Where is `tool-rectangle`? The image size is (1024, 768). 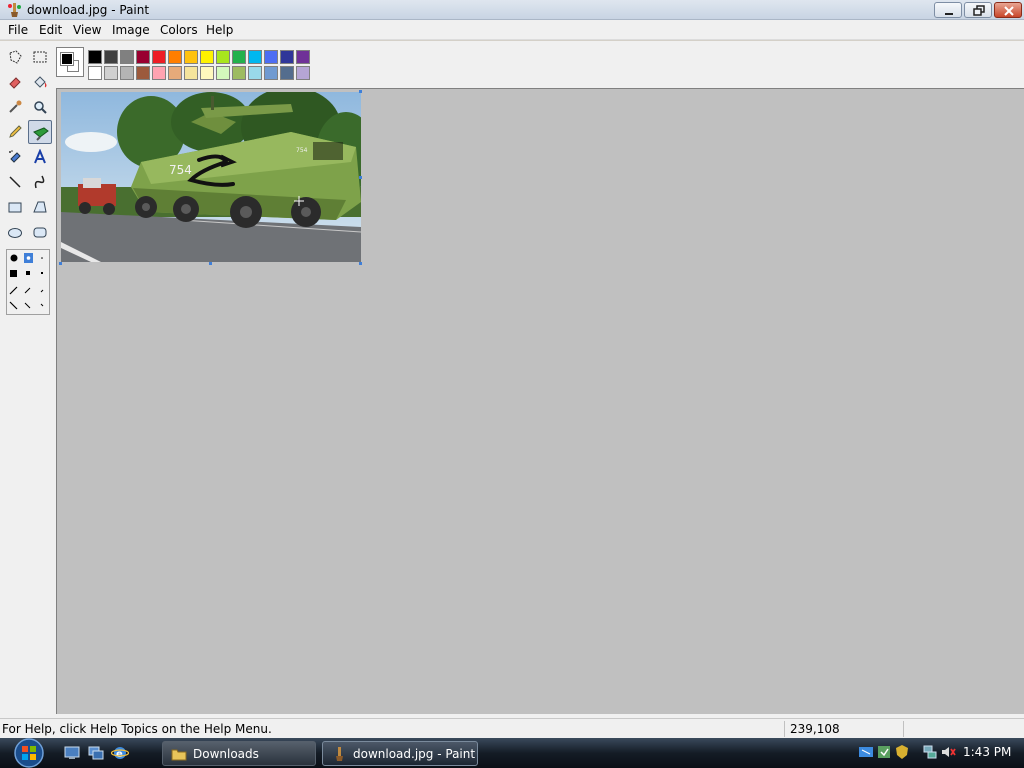
tool-rectangle is located at coordinates (15, 207).